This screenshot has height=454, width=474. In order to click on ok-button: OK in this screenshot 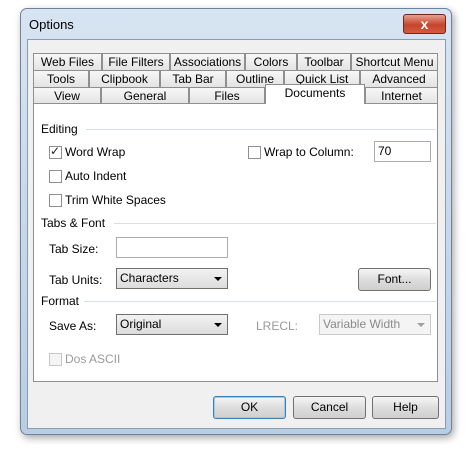, I will do `click(249, 407)`.